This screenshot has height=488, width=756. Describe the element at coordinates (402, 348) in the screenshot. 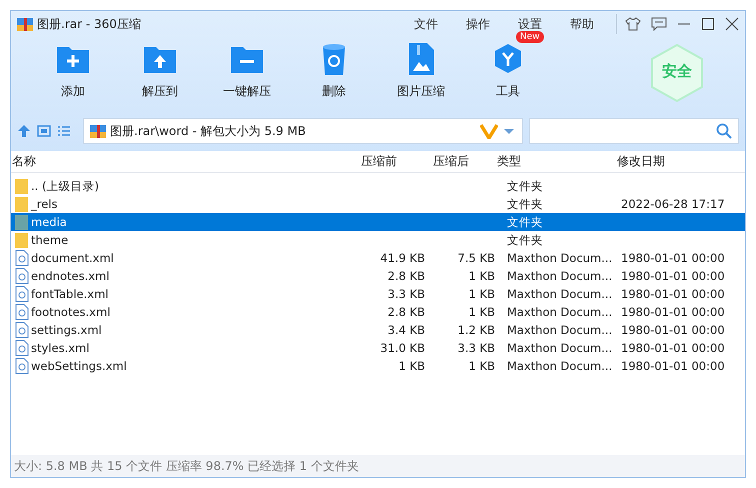

I see `size-cell-text: 31.0 KB` at that location.